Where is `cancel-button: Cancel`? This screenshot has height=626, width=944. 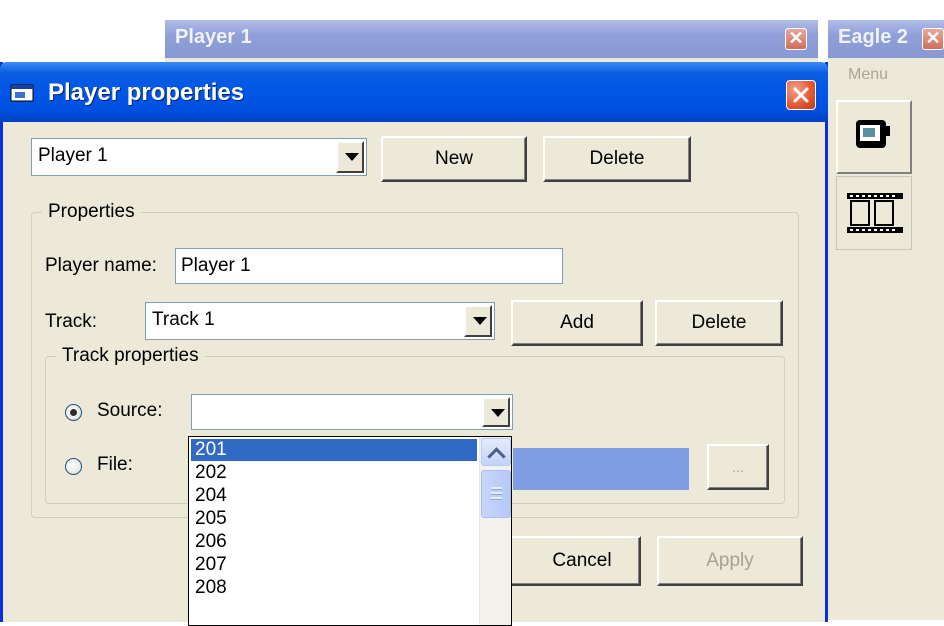
cancel-button: Cancel is located at coordinates (567, 561).